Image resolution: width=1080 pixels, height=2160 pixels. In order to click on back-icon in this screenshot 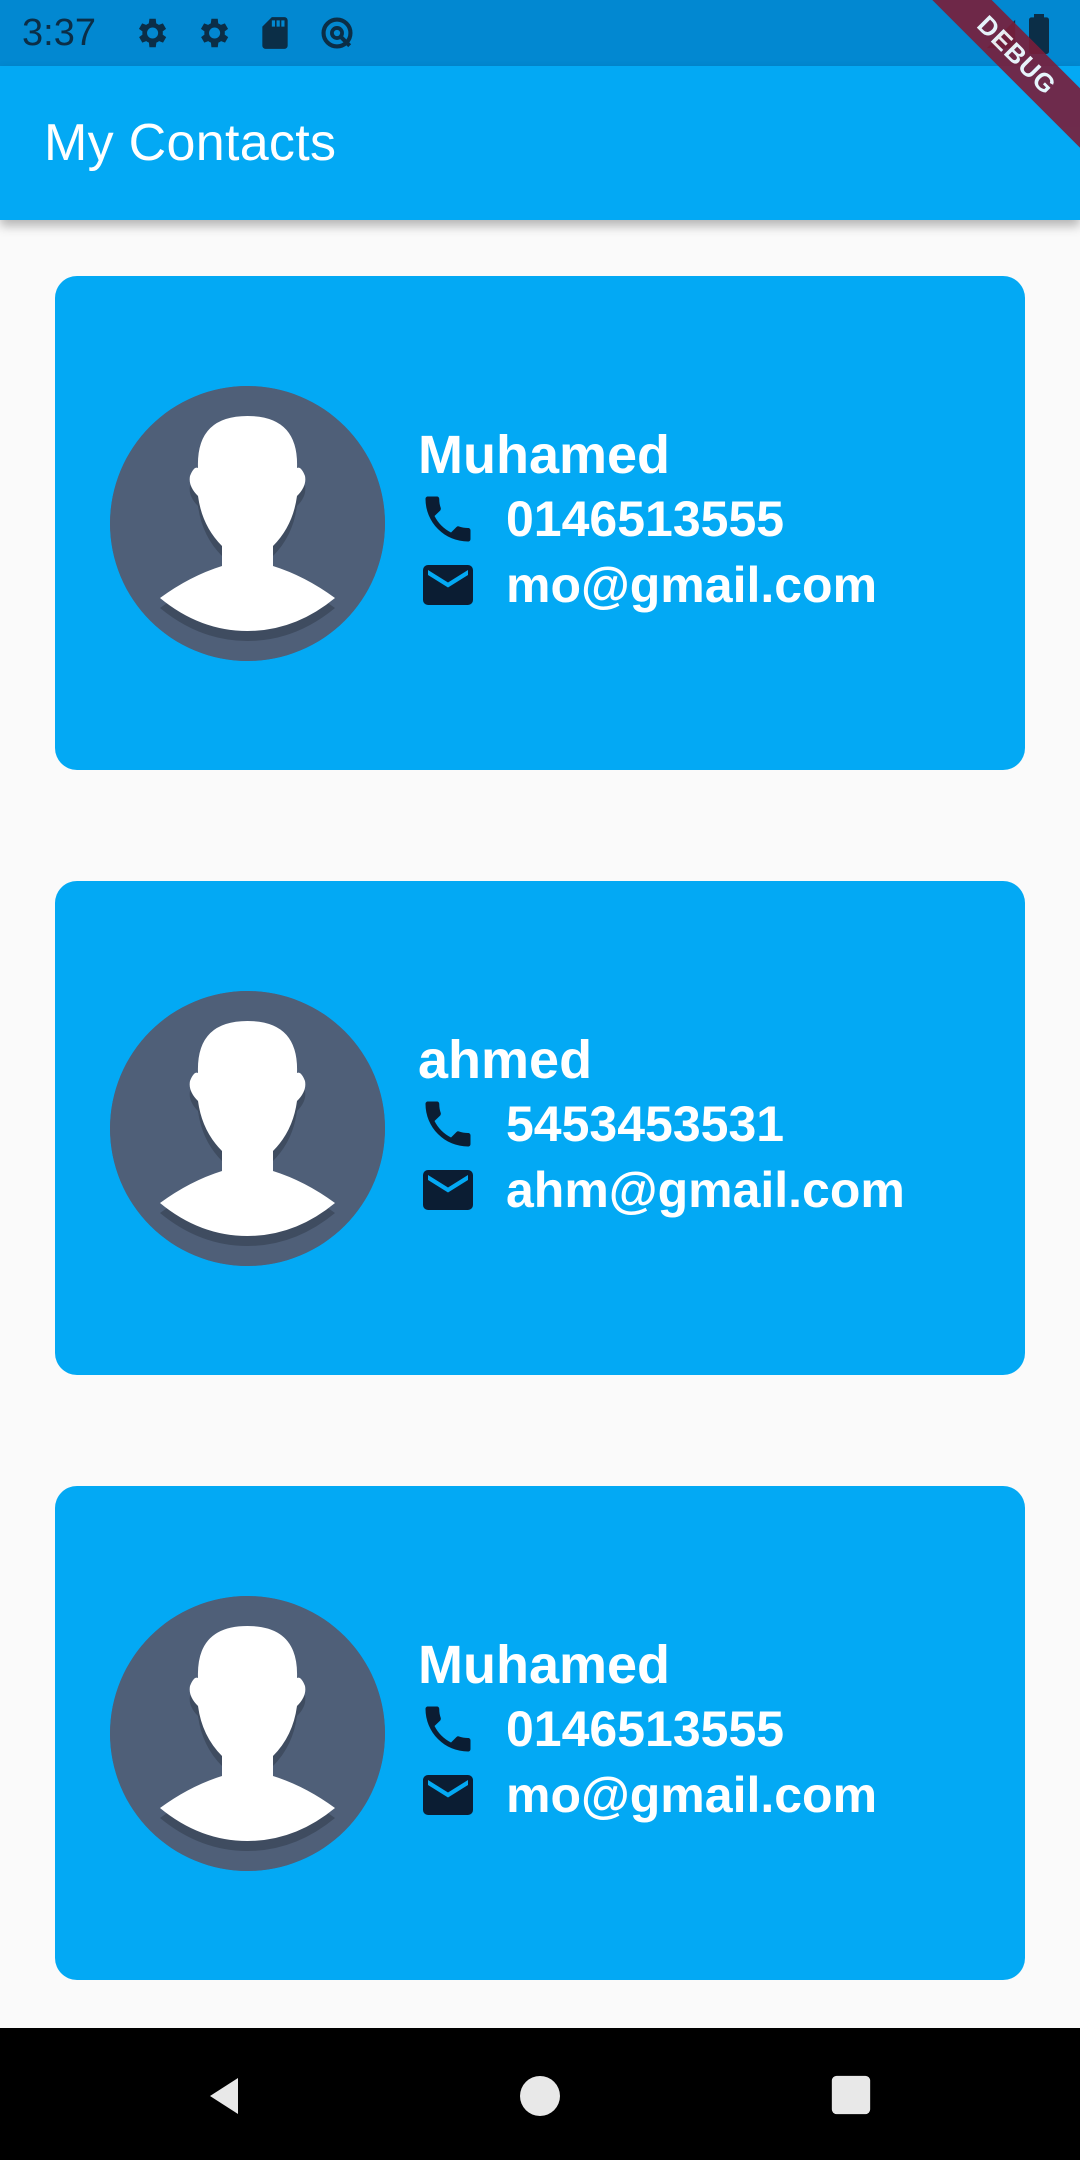, I will do `click(224, 2098)`.